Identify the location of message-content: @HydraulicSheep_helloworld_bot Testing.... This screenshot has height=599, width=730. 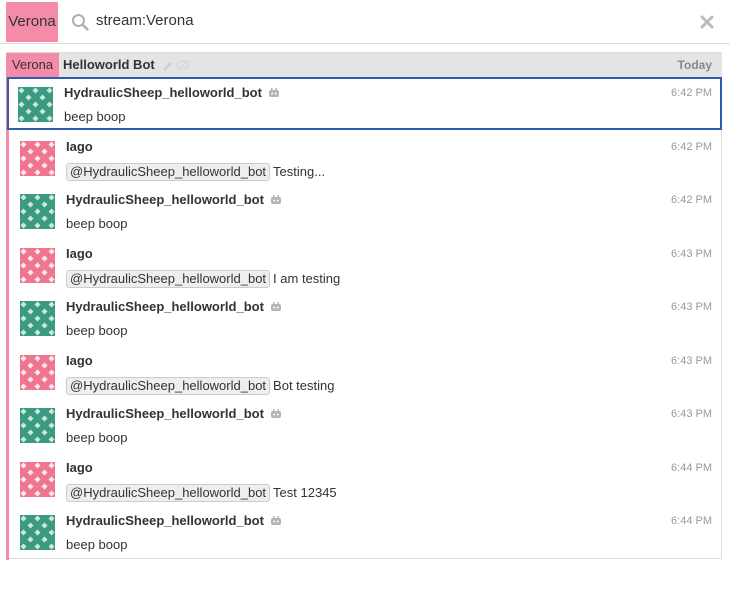
(196, 171).